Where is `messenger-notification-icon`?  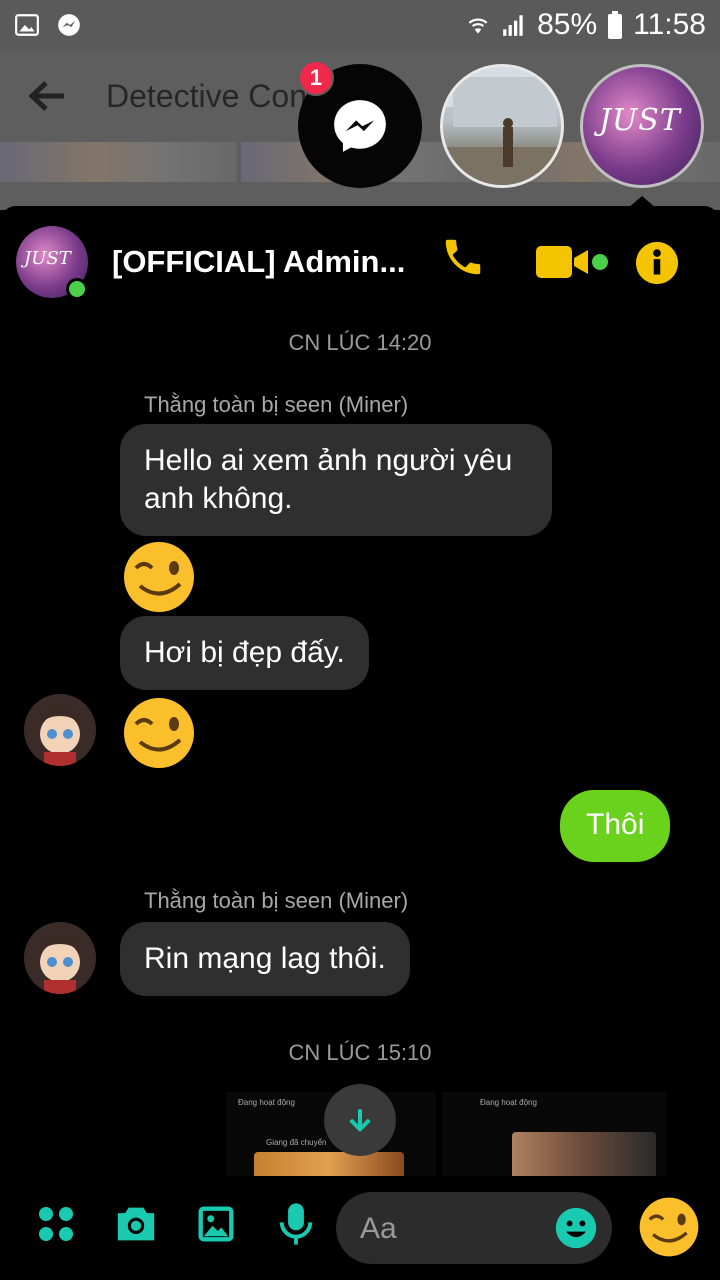 messenger-notification-icon is located at coordinates (69, 25).